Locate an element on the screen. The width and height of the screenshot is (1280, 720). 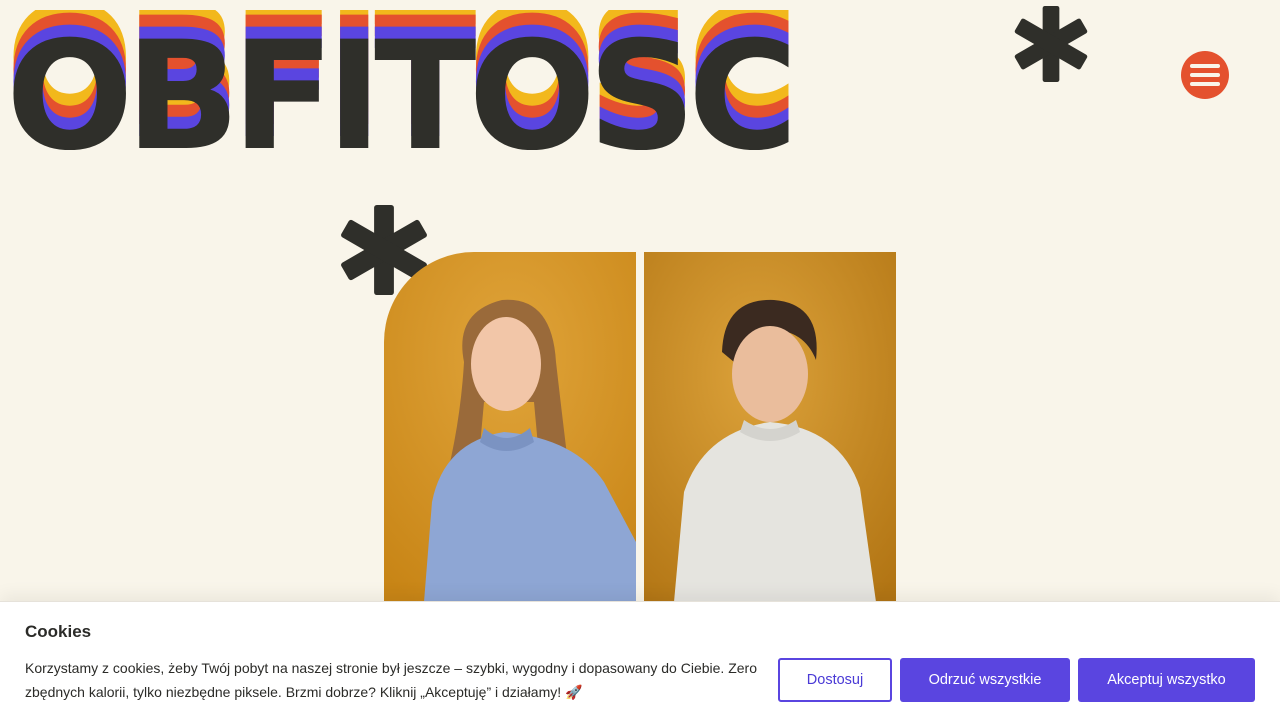
menu-button is located at coordinates (1205, 75).